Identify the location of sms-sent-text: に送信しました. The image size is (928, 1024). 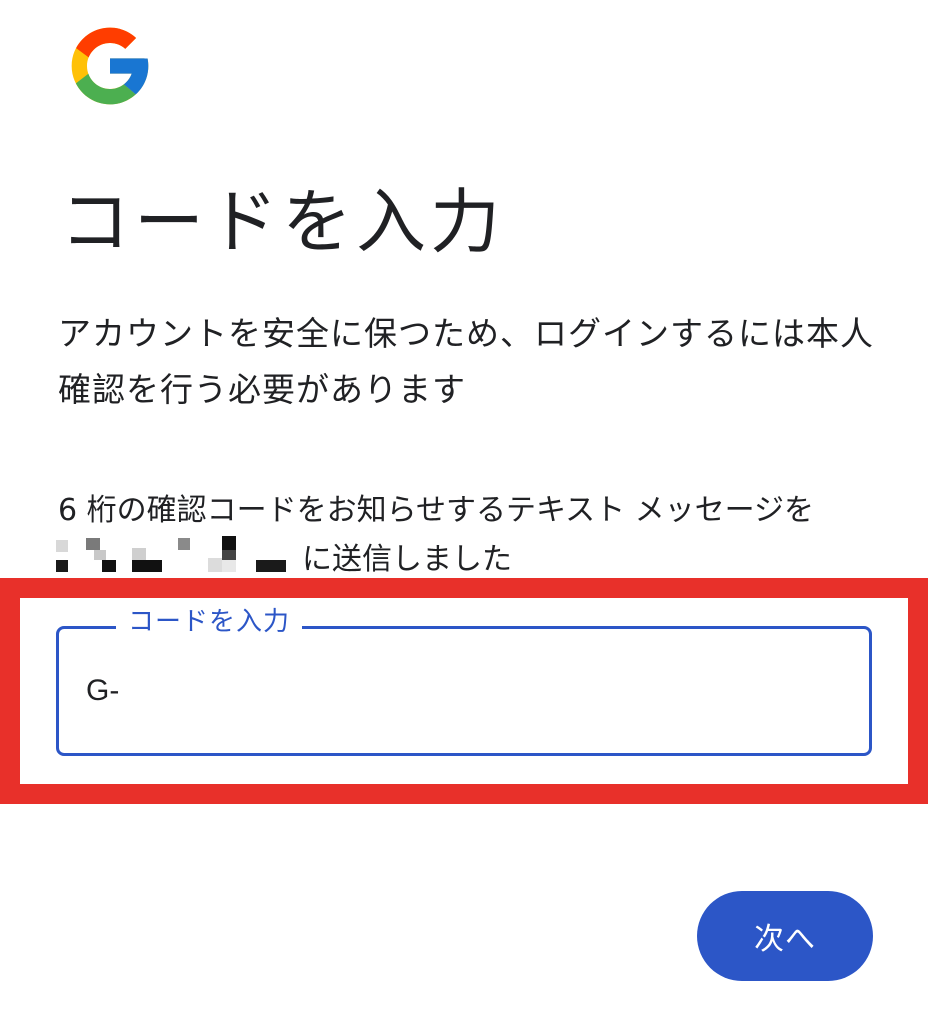
(407, 559).